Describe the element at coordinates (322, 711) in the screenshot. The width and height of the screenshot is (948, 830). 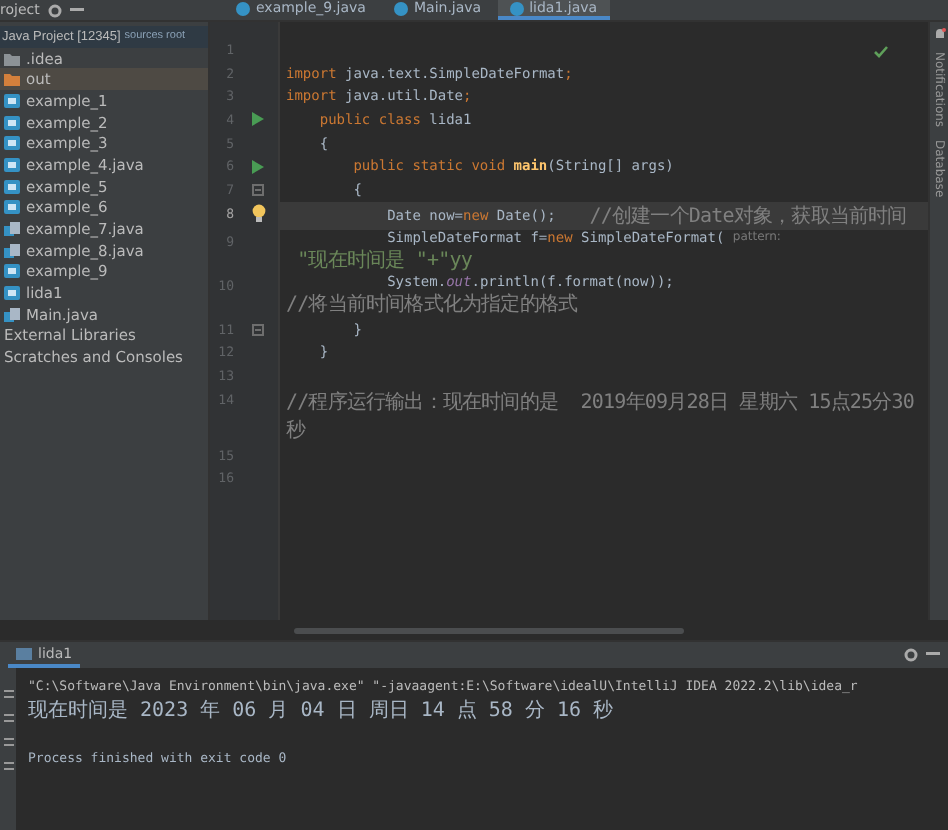
I see `console-line: 现在时间是 2023 年 06 月 04 日 周日 14 点 58 分 16 秒` at that location.